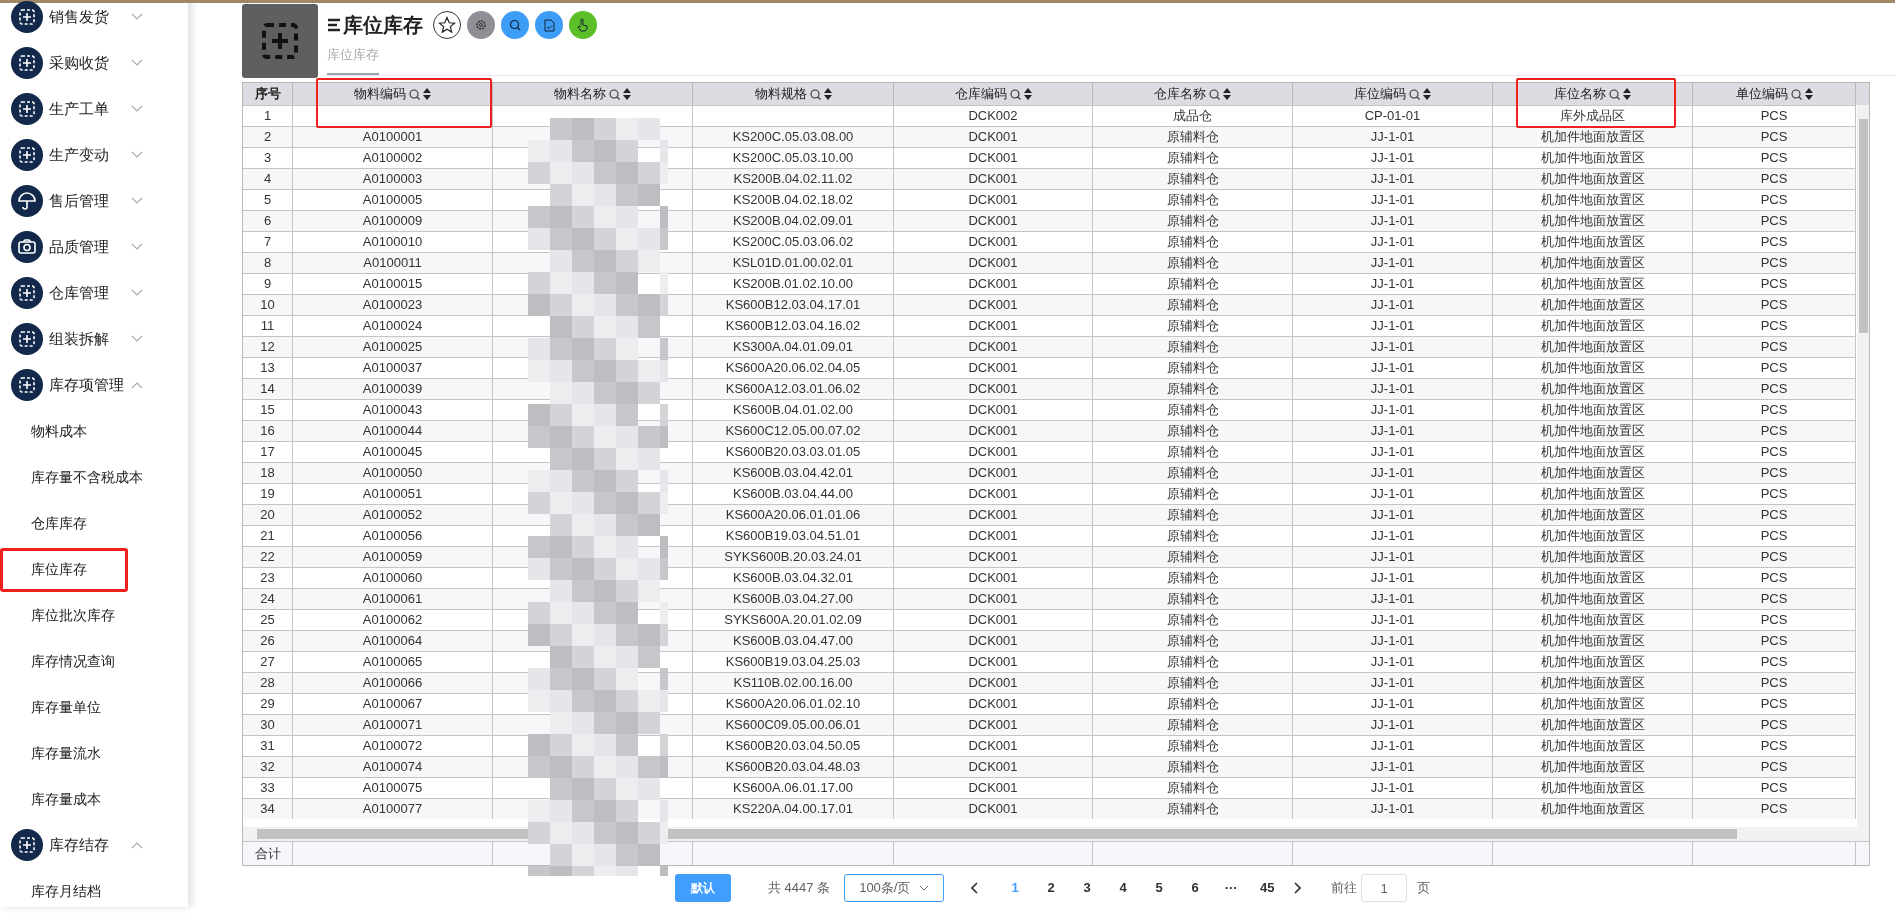 The image size is (1895, 913). Describe the element at coordinates (43, 523) in the screenshot. I see `menu-item: 仓库库存` at that location.